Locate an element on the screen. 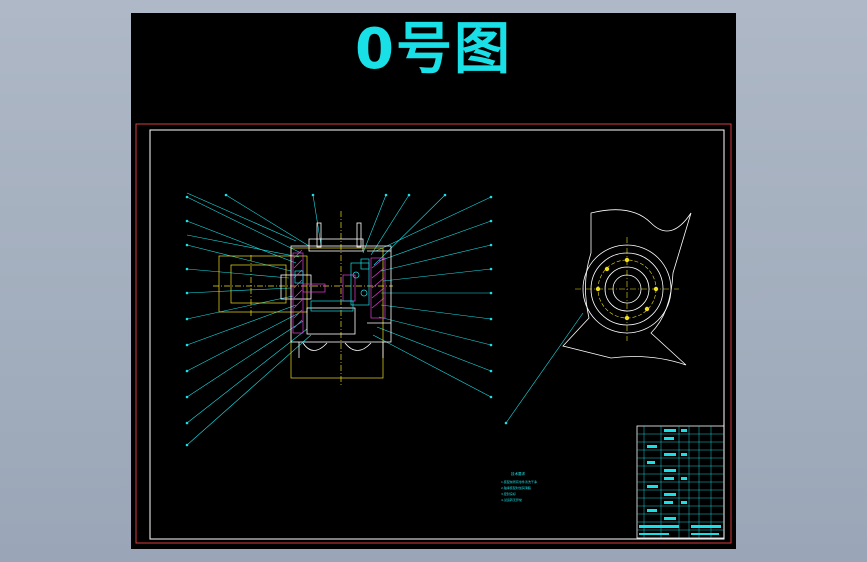 The height and width of the screenshot is (562, 867). leader-lines-left is located at coordinates (249, 319).